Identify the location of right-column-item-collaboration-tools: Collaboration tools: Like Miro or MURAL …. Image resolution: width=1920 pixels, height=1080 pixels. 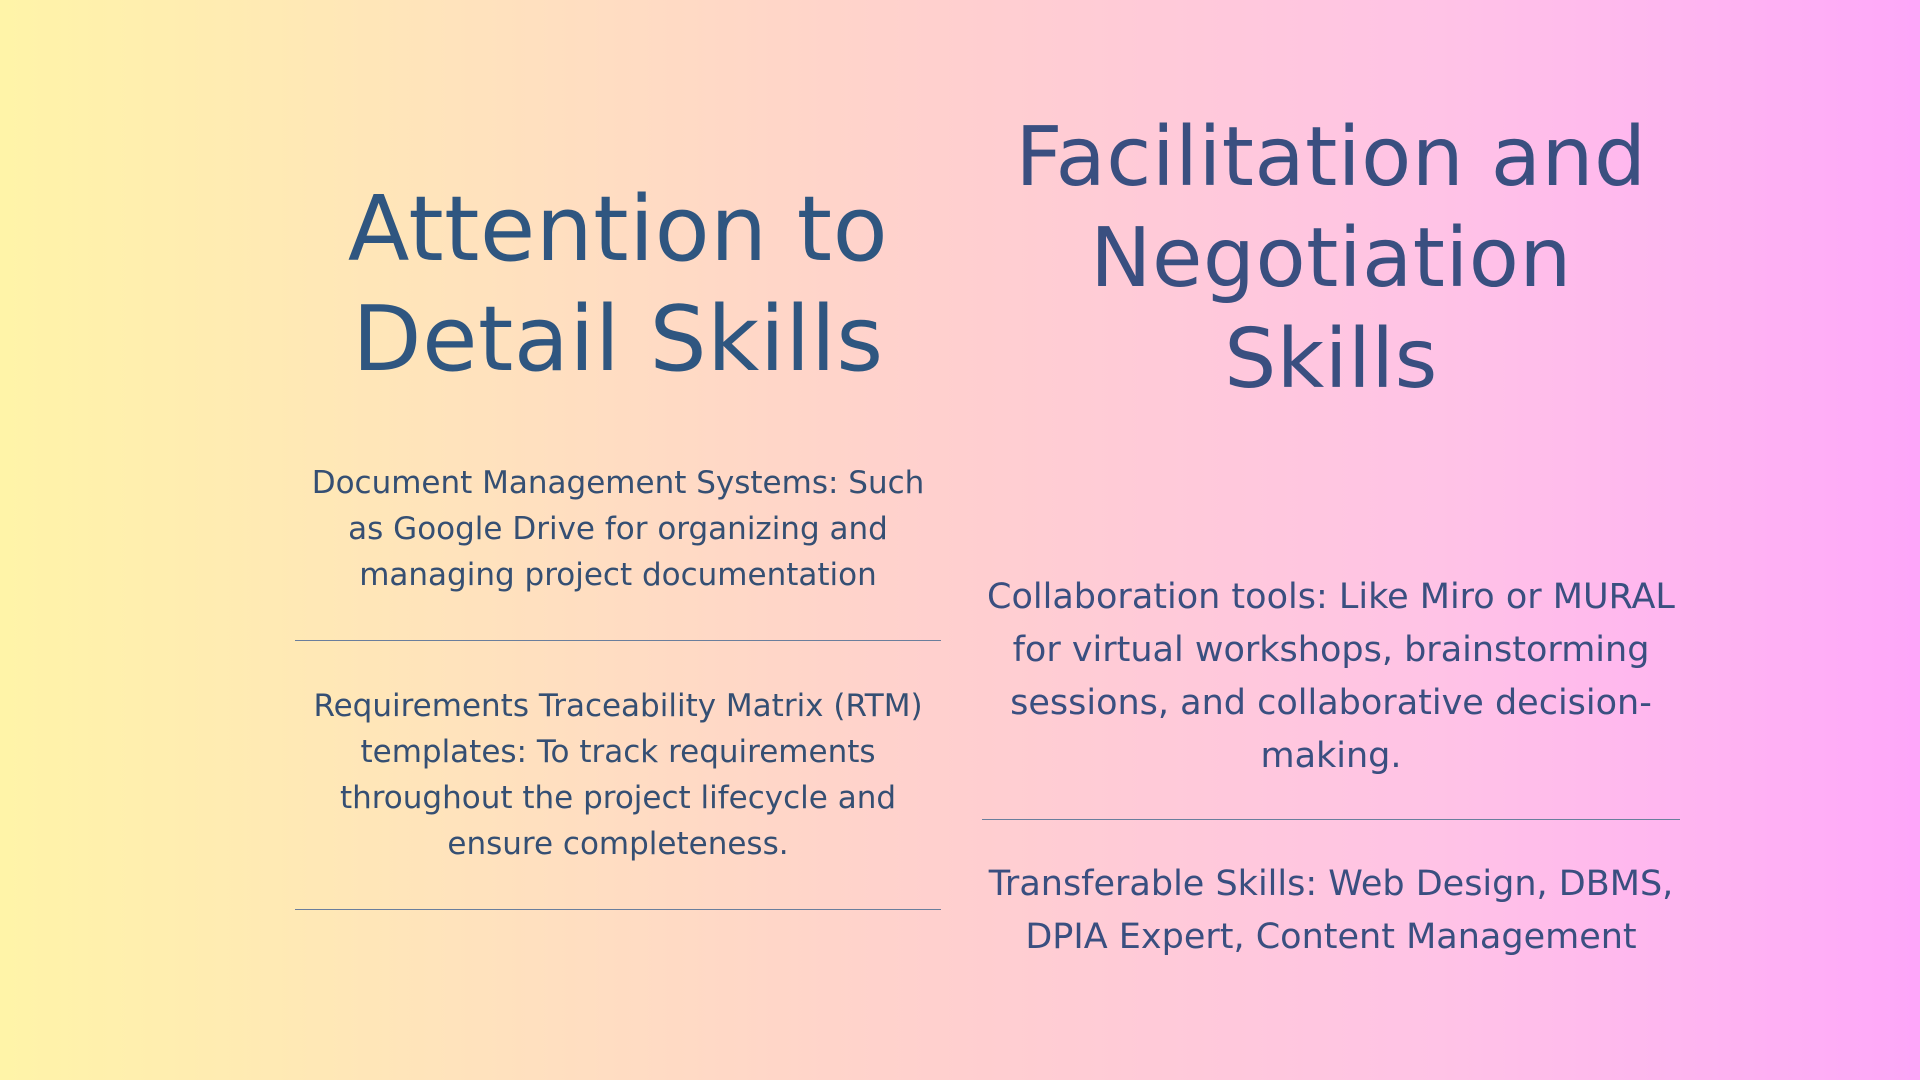
(1331, 676).